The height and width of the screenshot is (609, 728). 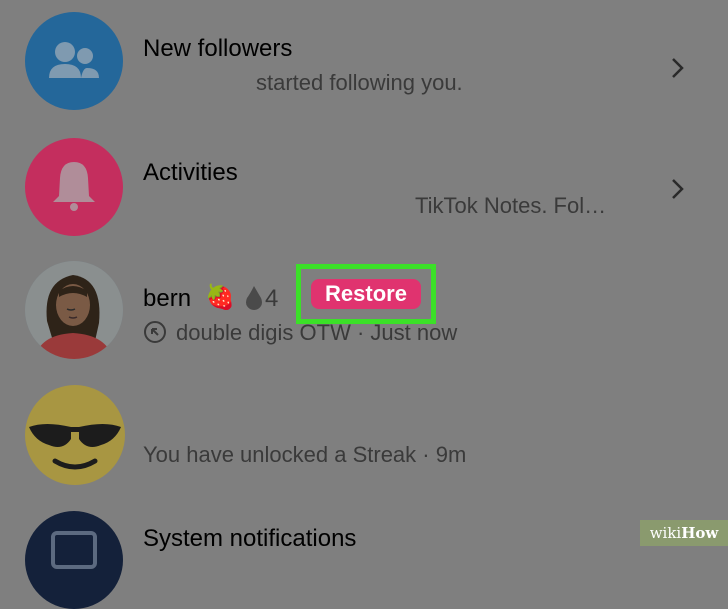 What do you see at coordinates (218, 48) in the screenshot?
I see `row-title: New followers` at bounding box center [218, 48].